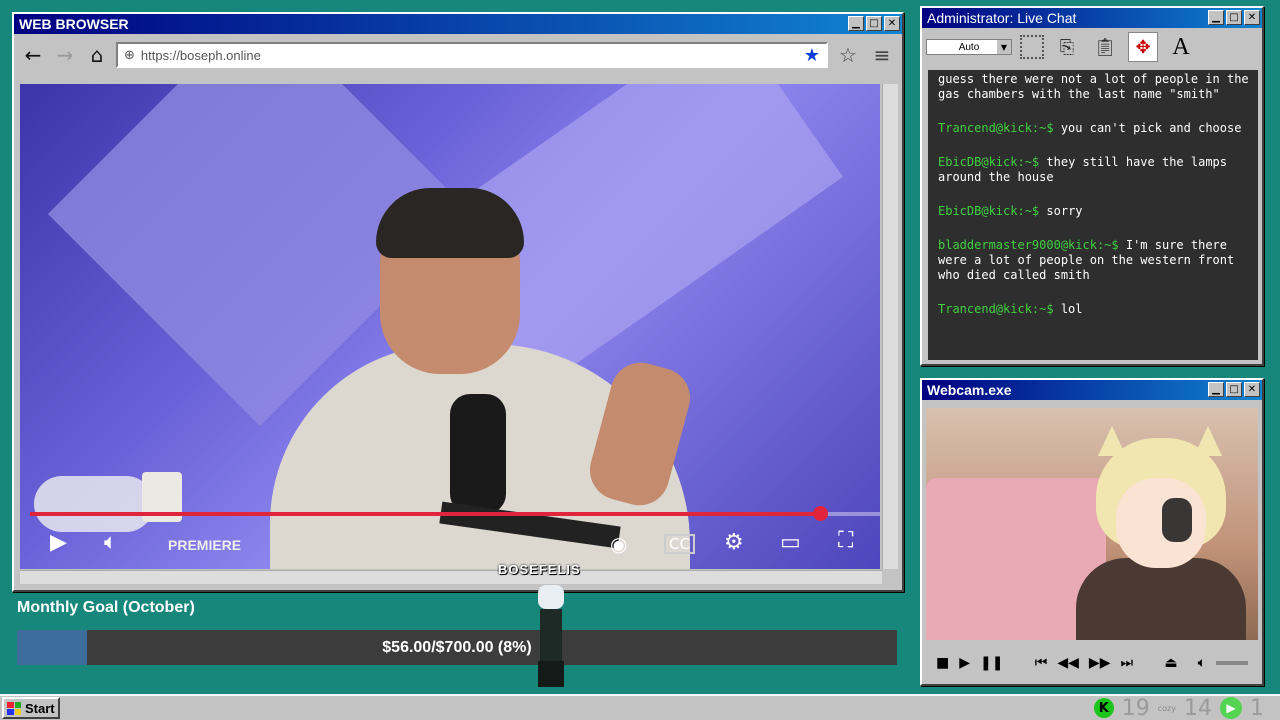  I want to click on skip-back-icon: ⏮, so click(1041, 663).